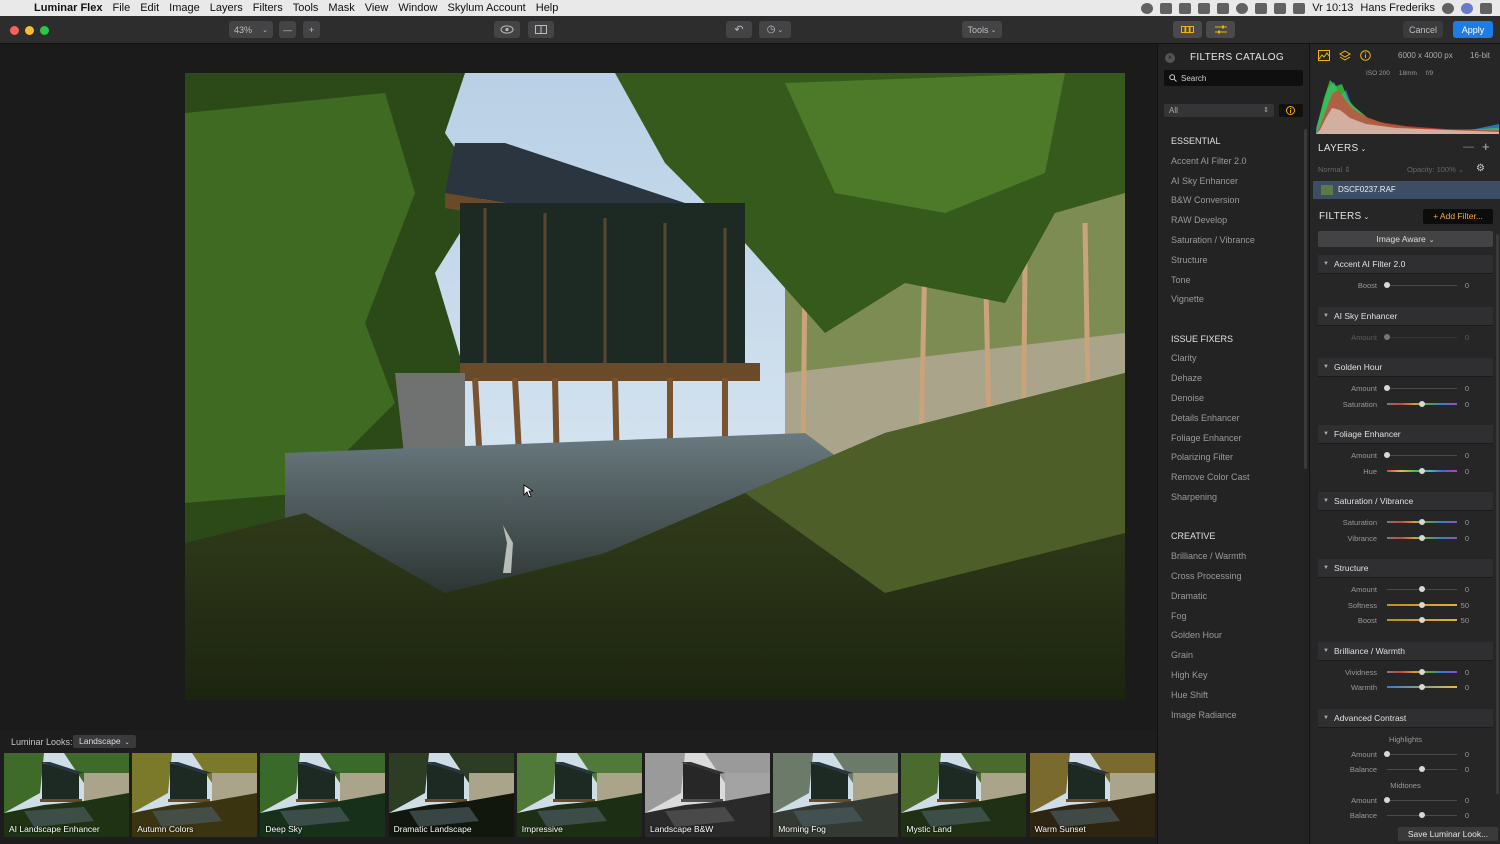 The image size is (1500, 844). I want to click on menu-image: Image, so click(184, 8).